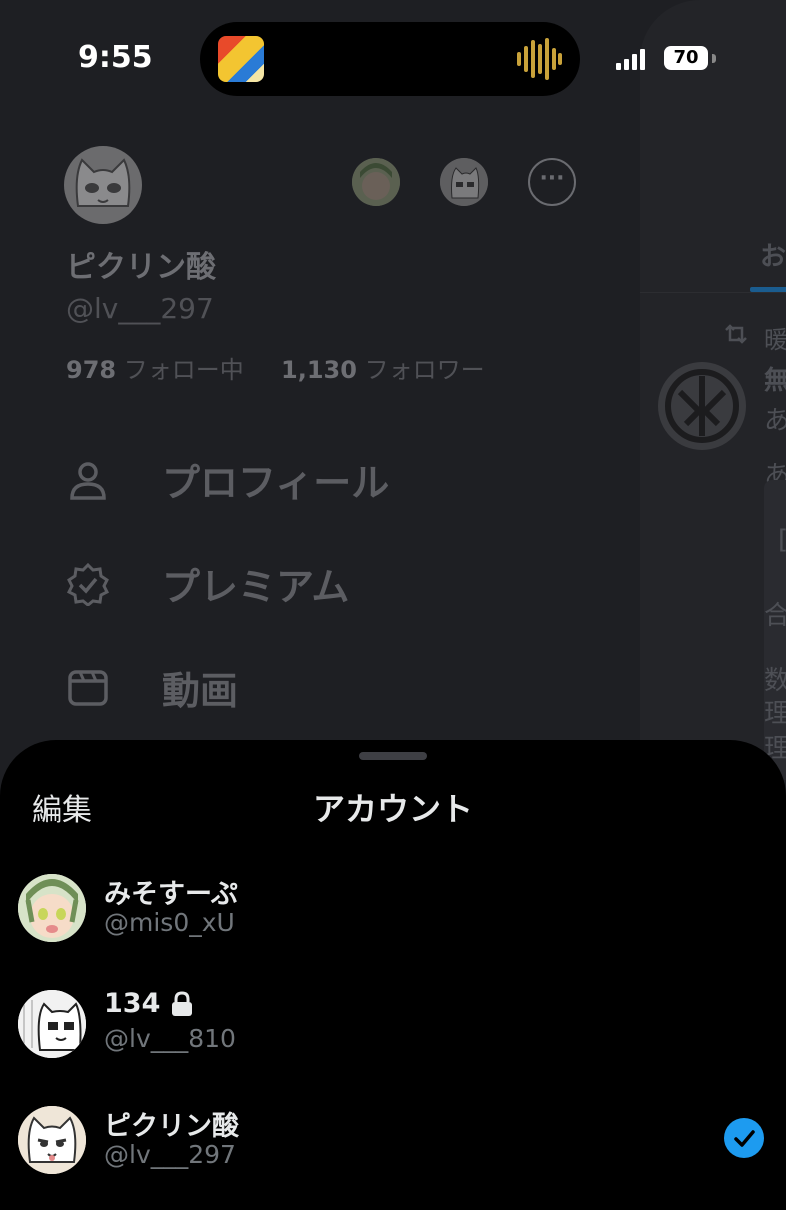  What do you see at coordinates (256, 587) in the screenshot?
I see `menu-item-label: プレミアム` at bounding box center [256, 587].